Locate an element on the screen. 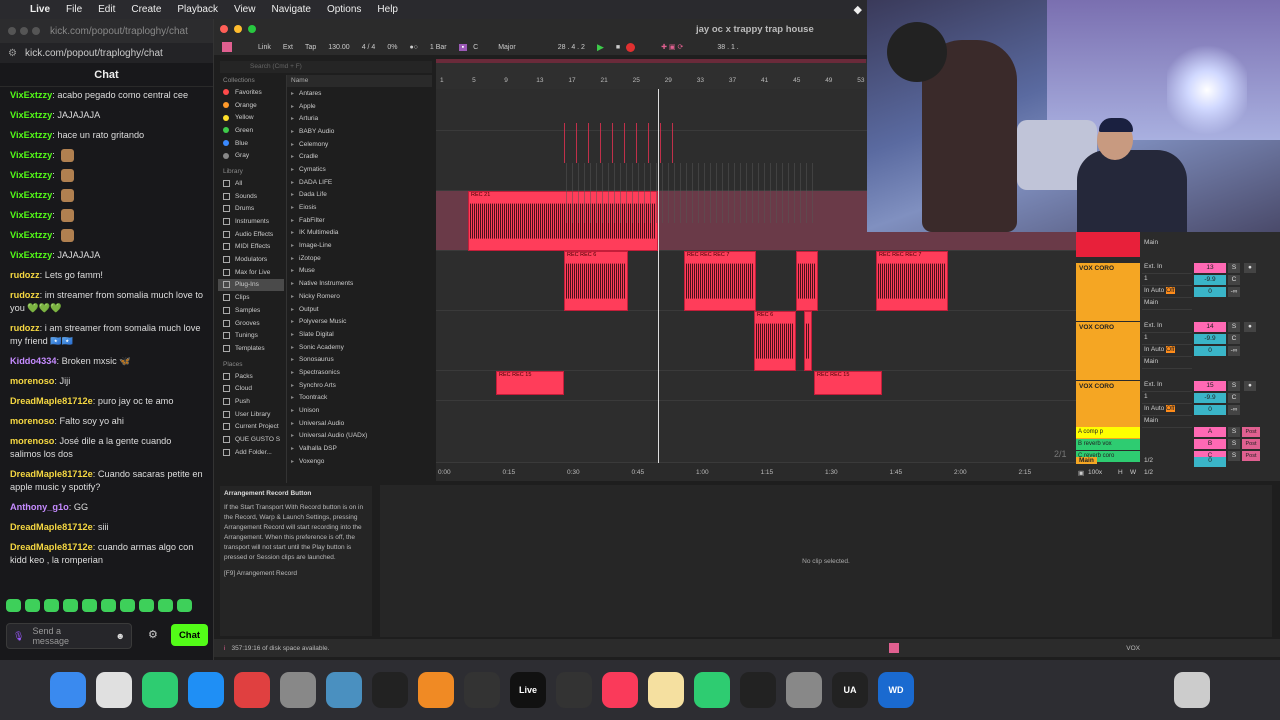 The image size is (1280, 720). menu-options: Options is located at coordinates (344, 9).